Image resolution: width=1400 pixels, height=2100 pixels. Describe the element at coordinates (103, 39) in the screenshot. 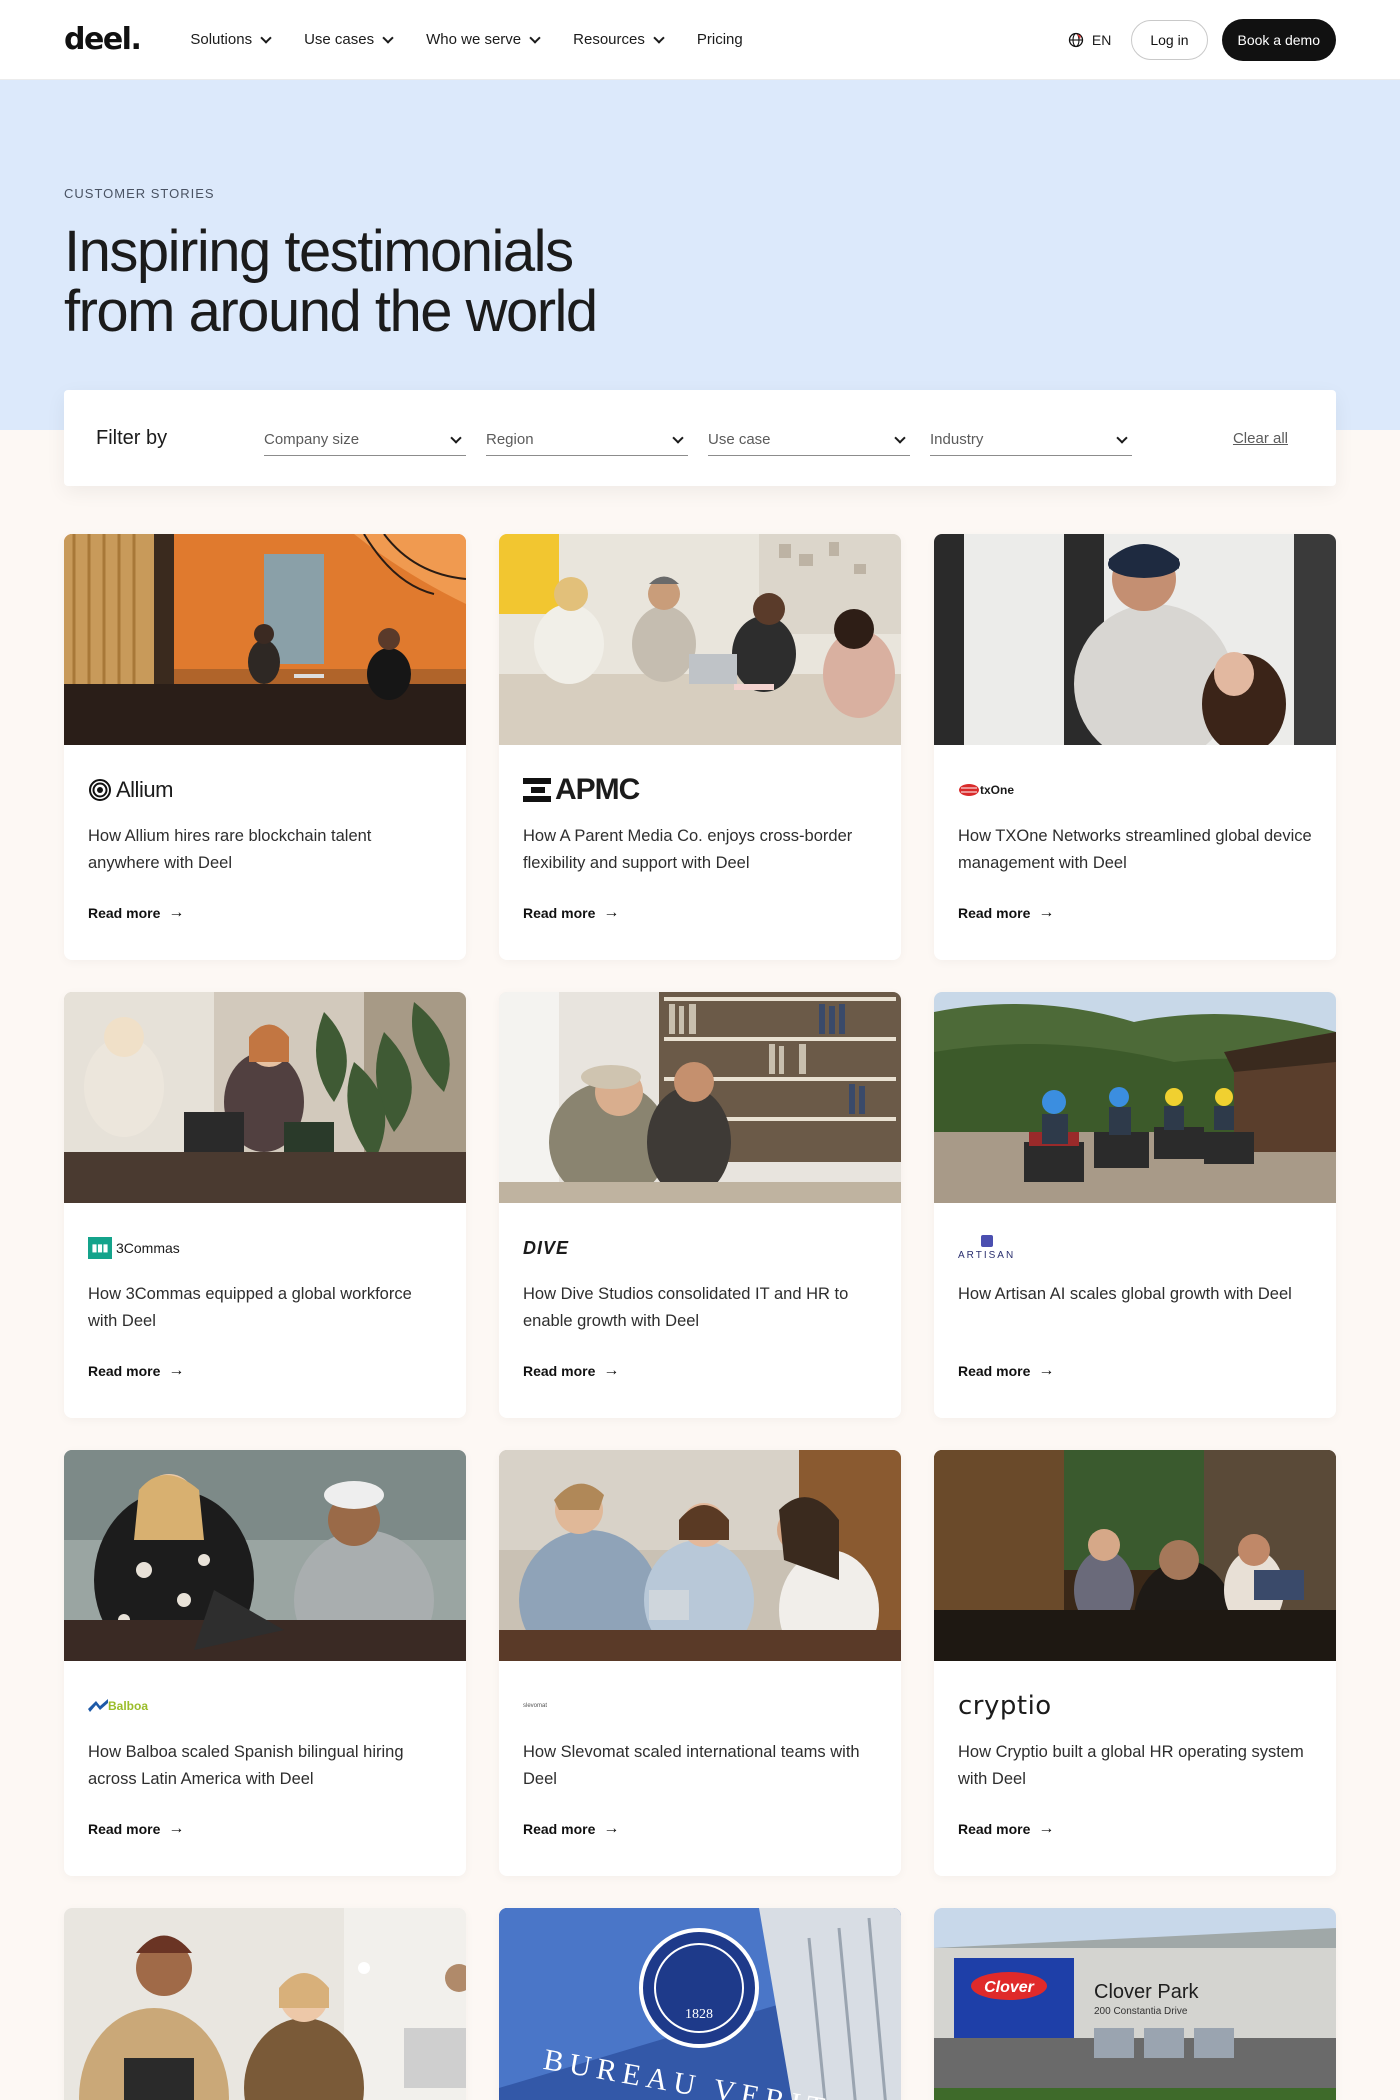

I see `deel-logo: deel.` at that location.